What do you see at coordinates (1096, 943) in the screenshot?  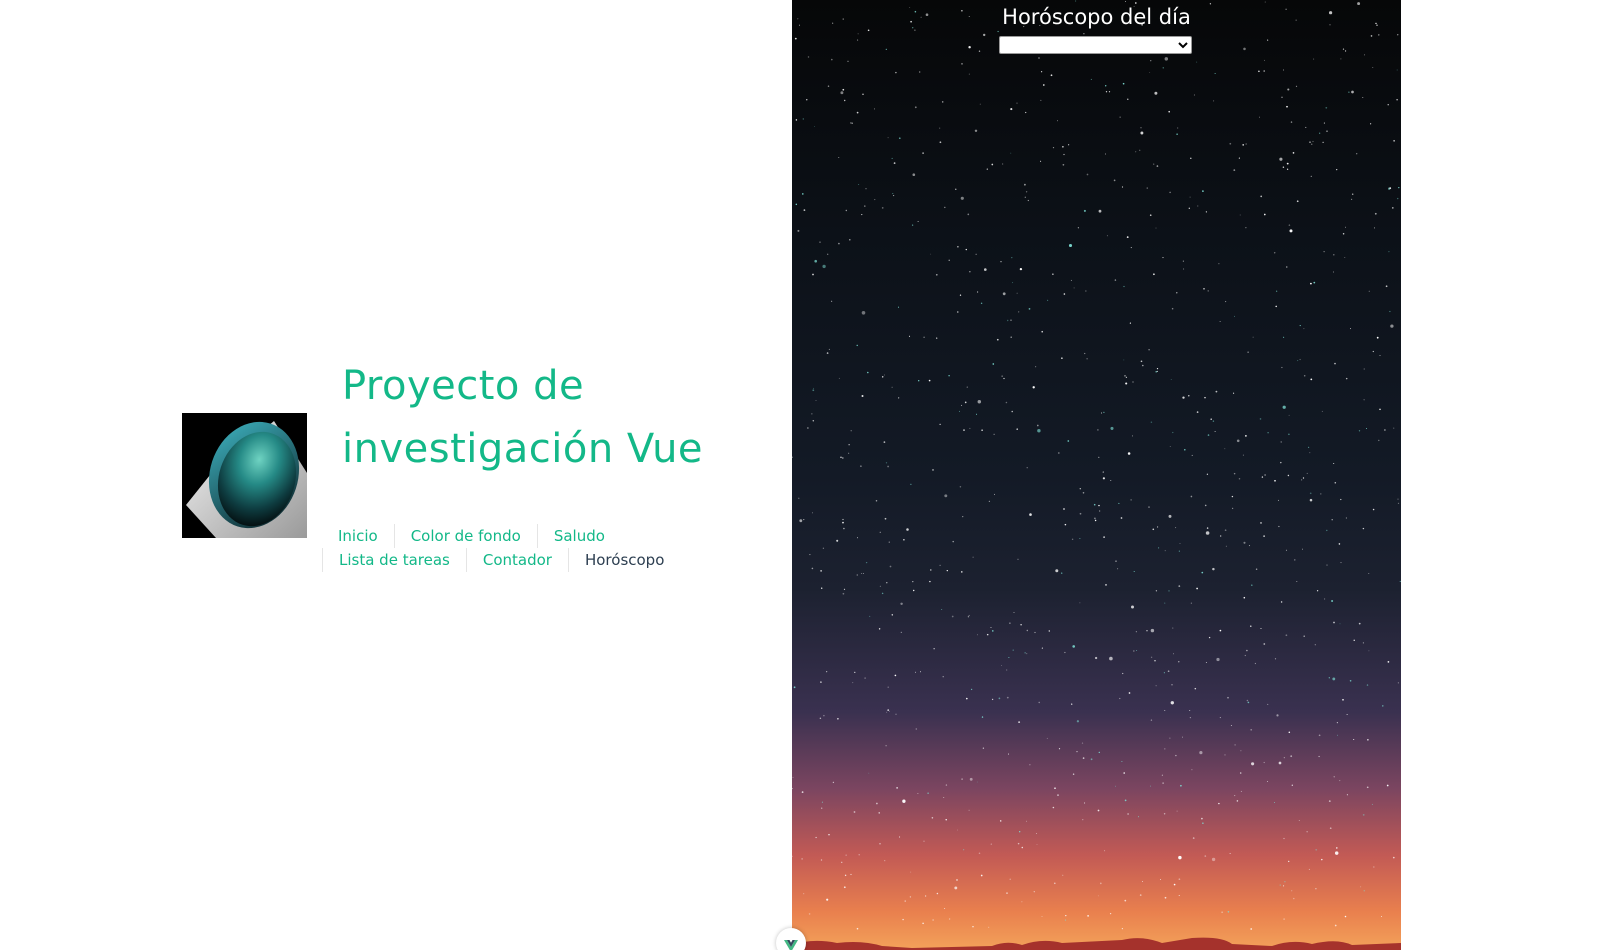 I see `rock-silhouettes` at bounding box center [1096, 943].